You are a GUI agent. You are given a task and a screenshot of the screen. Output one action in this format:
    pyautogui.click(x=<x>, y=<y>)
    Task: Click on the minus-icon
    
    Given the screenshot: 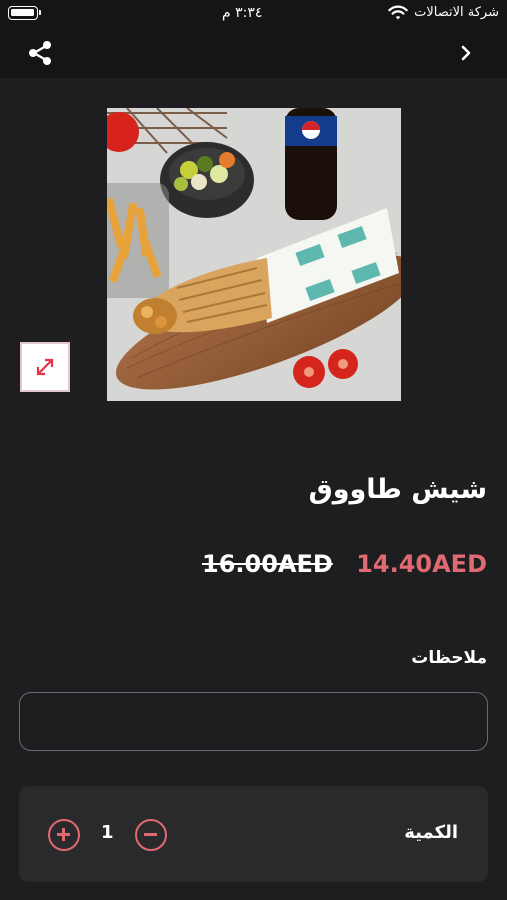 What is the action you would take?
    pyautogui.click(x=150, y=834)
    